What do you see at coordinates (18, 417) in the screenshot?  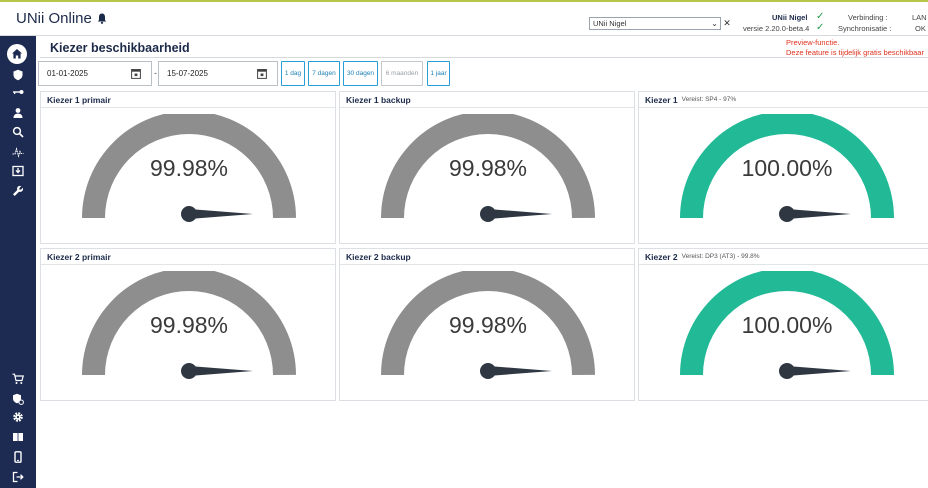 I see `gear-icon` at bounding box center [18, 417].